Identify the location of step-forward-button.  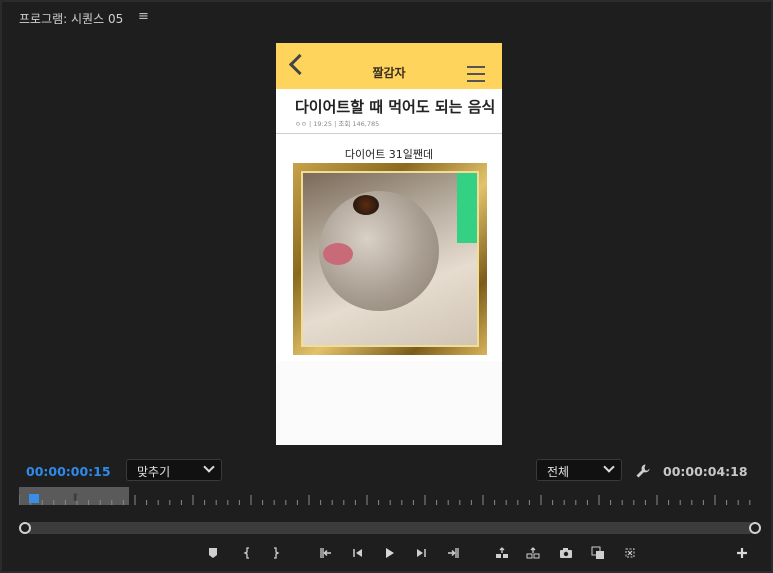
(421, 553).